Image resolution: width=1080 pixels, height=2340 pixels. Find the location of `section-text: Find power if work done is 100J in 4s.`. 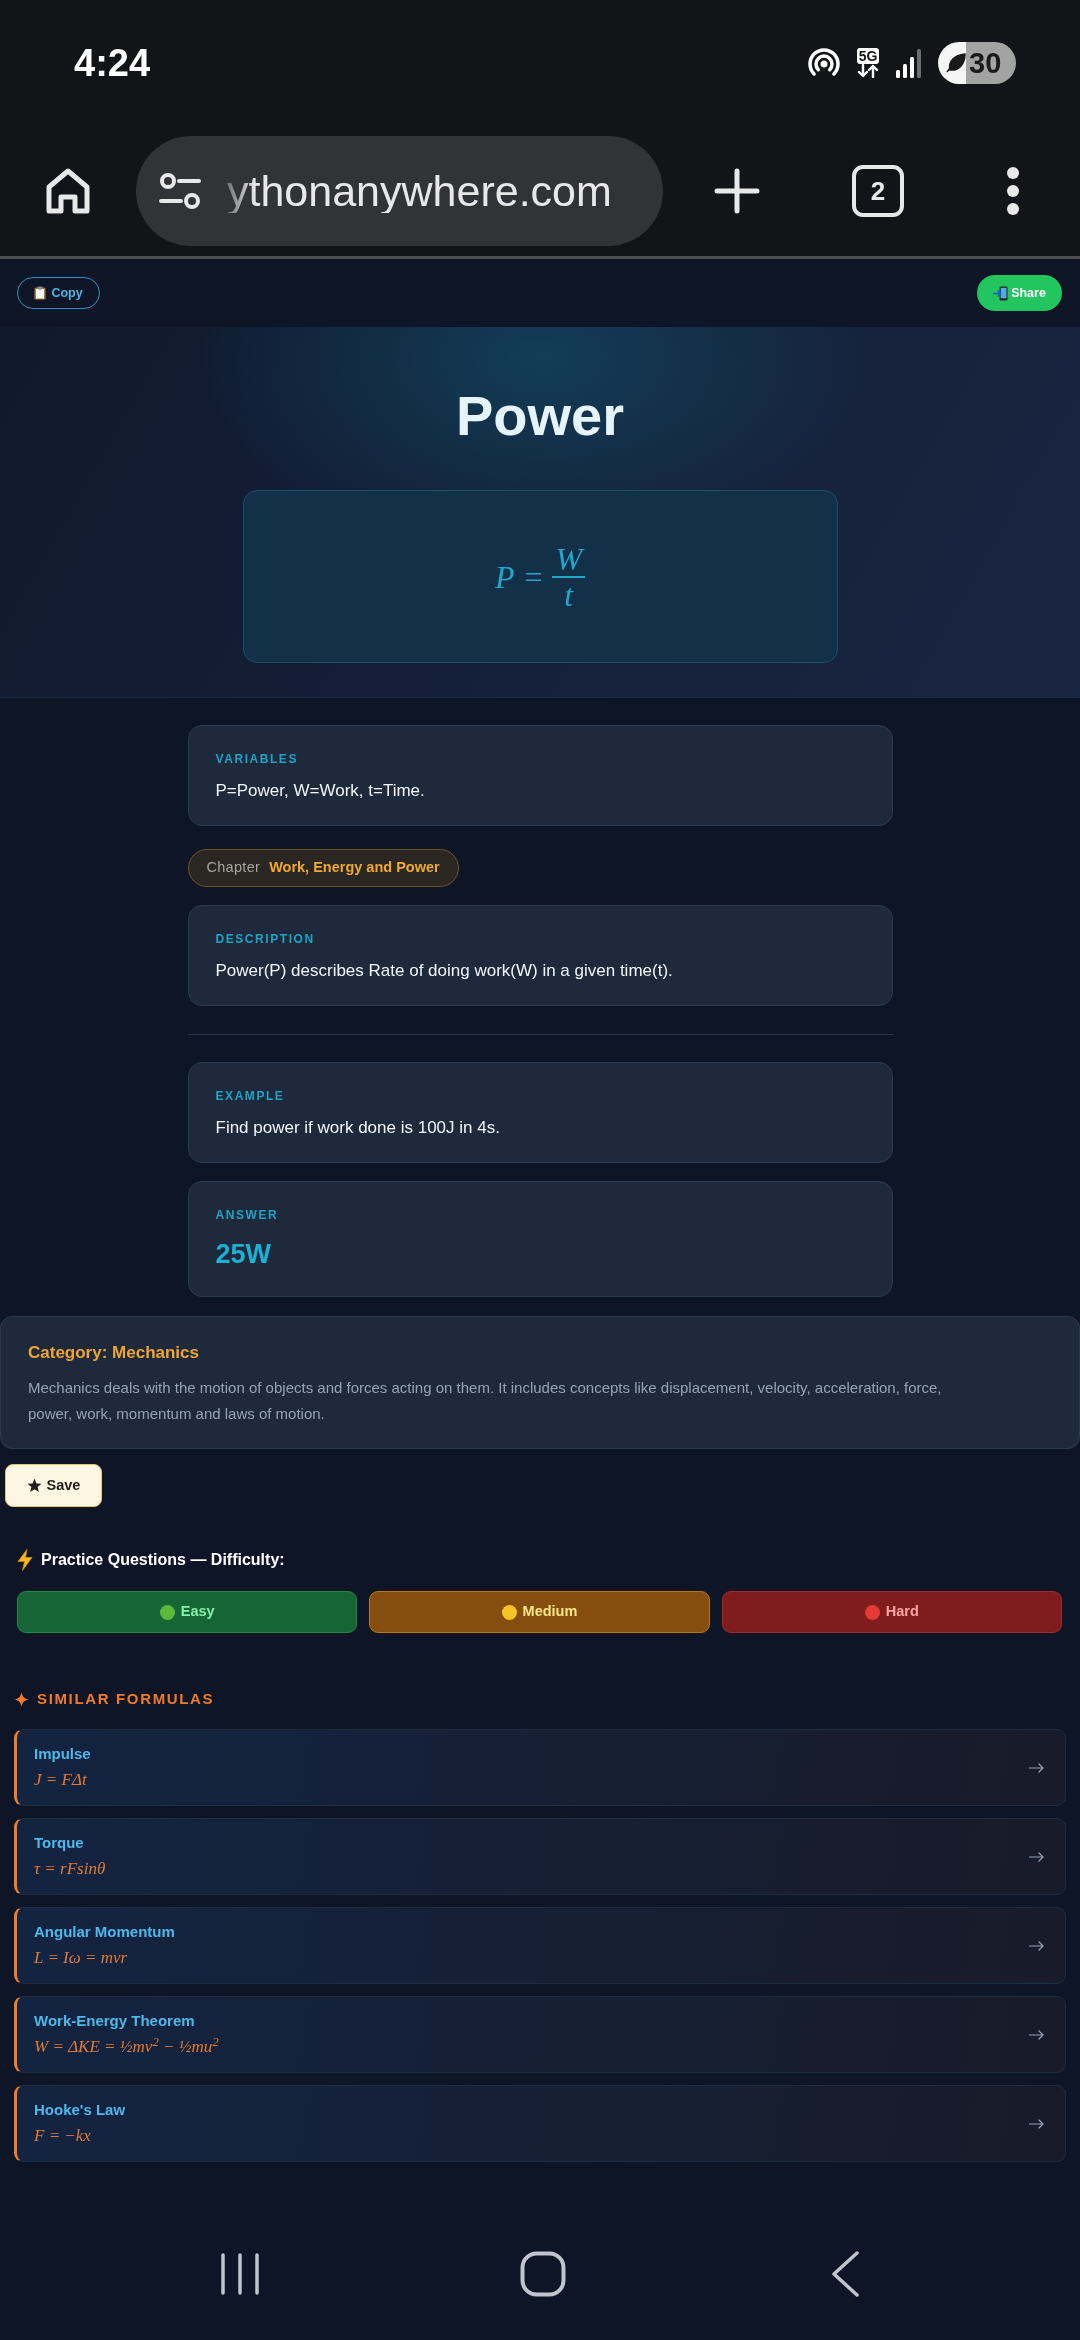

section-text: Find power if work done is 100J in 4s. is located at coordinates (358, 1128).